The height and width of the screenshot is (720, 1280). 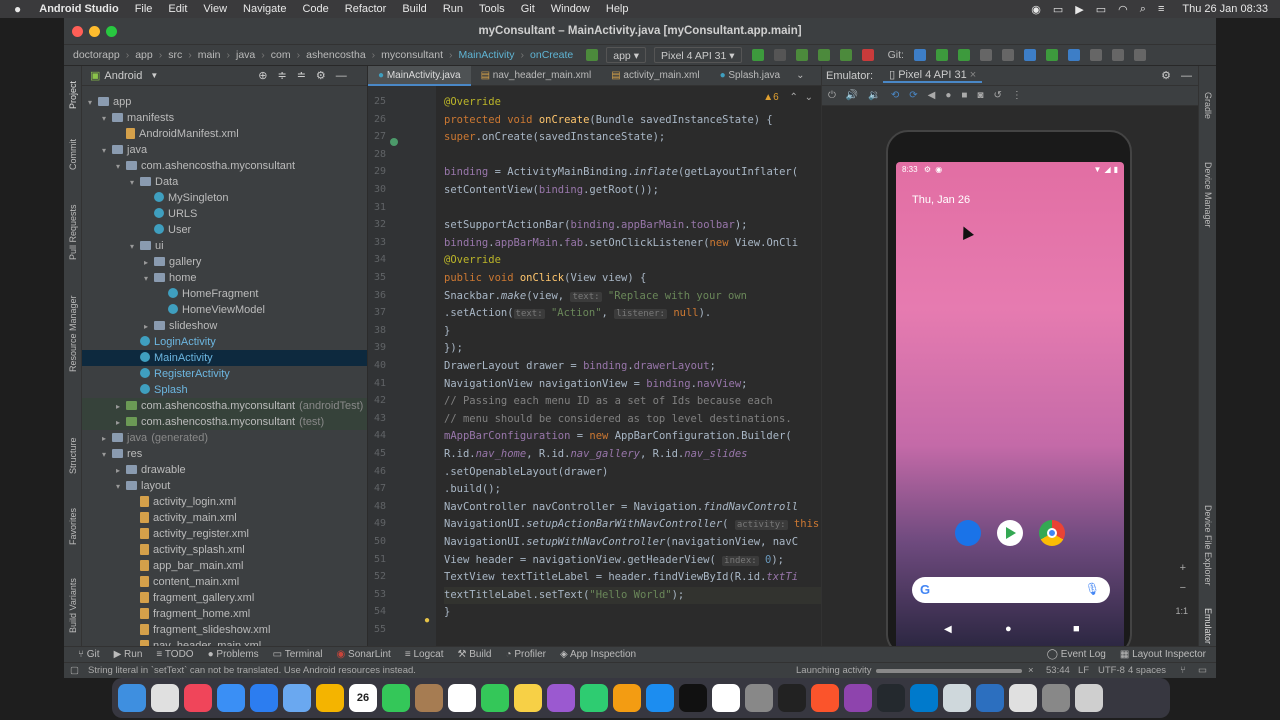 What do you see at coordinates (1010, 533) in the screenshot?
I see `play-store-app-icon` at bounding box center [1010, 533].